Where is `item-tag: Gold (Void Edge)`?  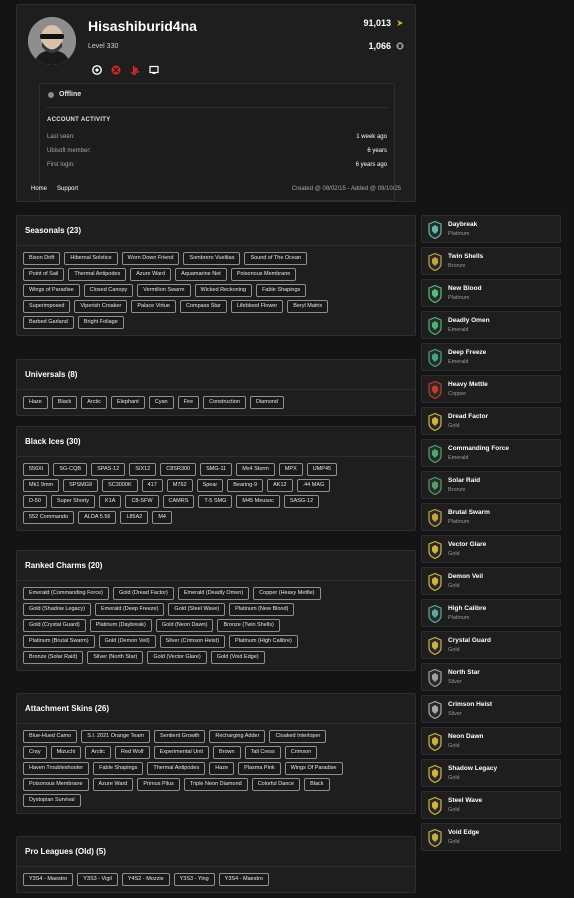 item-tag: Gold (Void Edge) is located at coordinates (237, 657).